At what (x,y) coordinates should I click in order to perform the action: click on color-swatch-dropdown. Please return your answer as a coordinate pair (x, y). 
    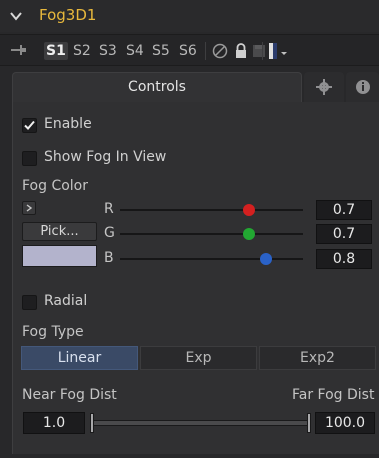
    Looking at the image, I should click on (279, 51).